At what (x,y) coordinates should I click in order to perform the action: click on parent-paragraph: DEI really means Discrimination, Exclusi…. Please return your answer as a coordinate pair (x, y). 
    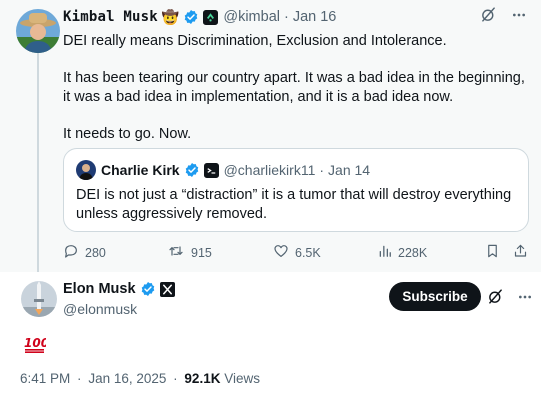
    Looking at the image, I should click on (255, 41).